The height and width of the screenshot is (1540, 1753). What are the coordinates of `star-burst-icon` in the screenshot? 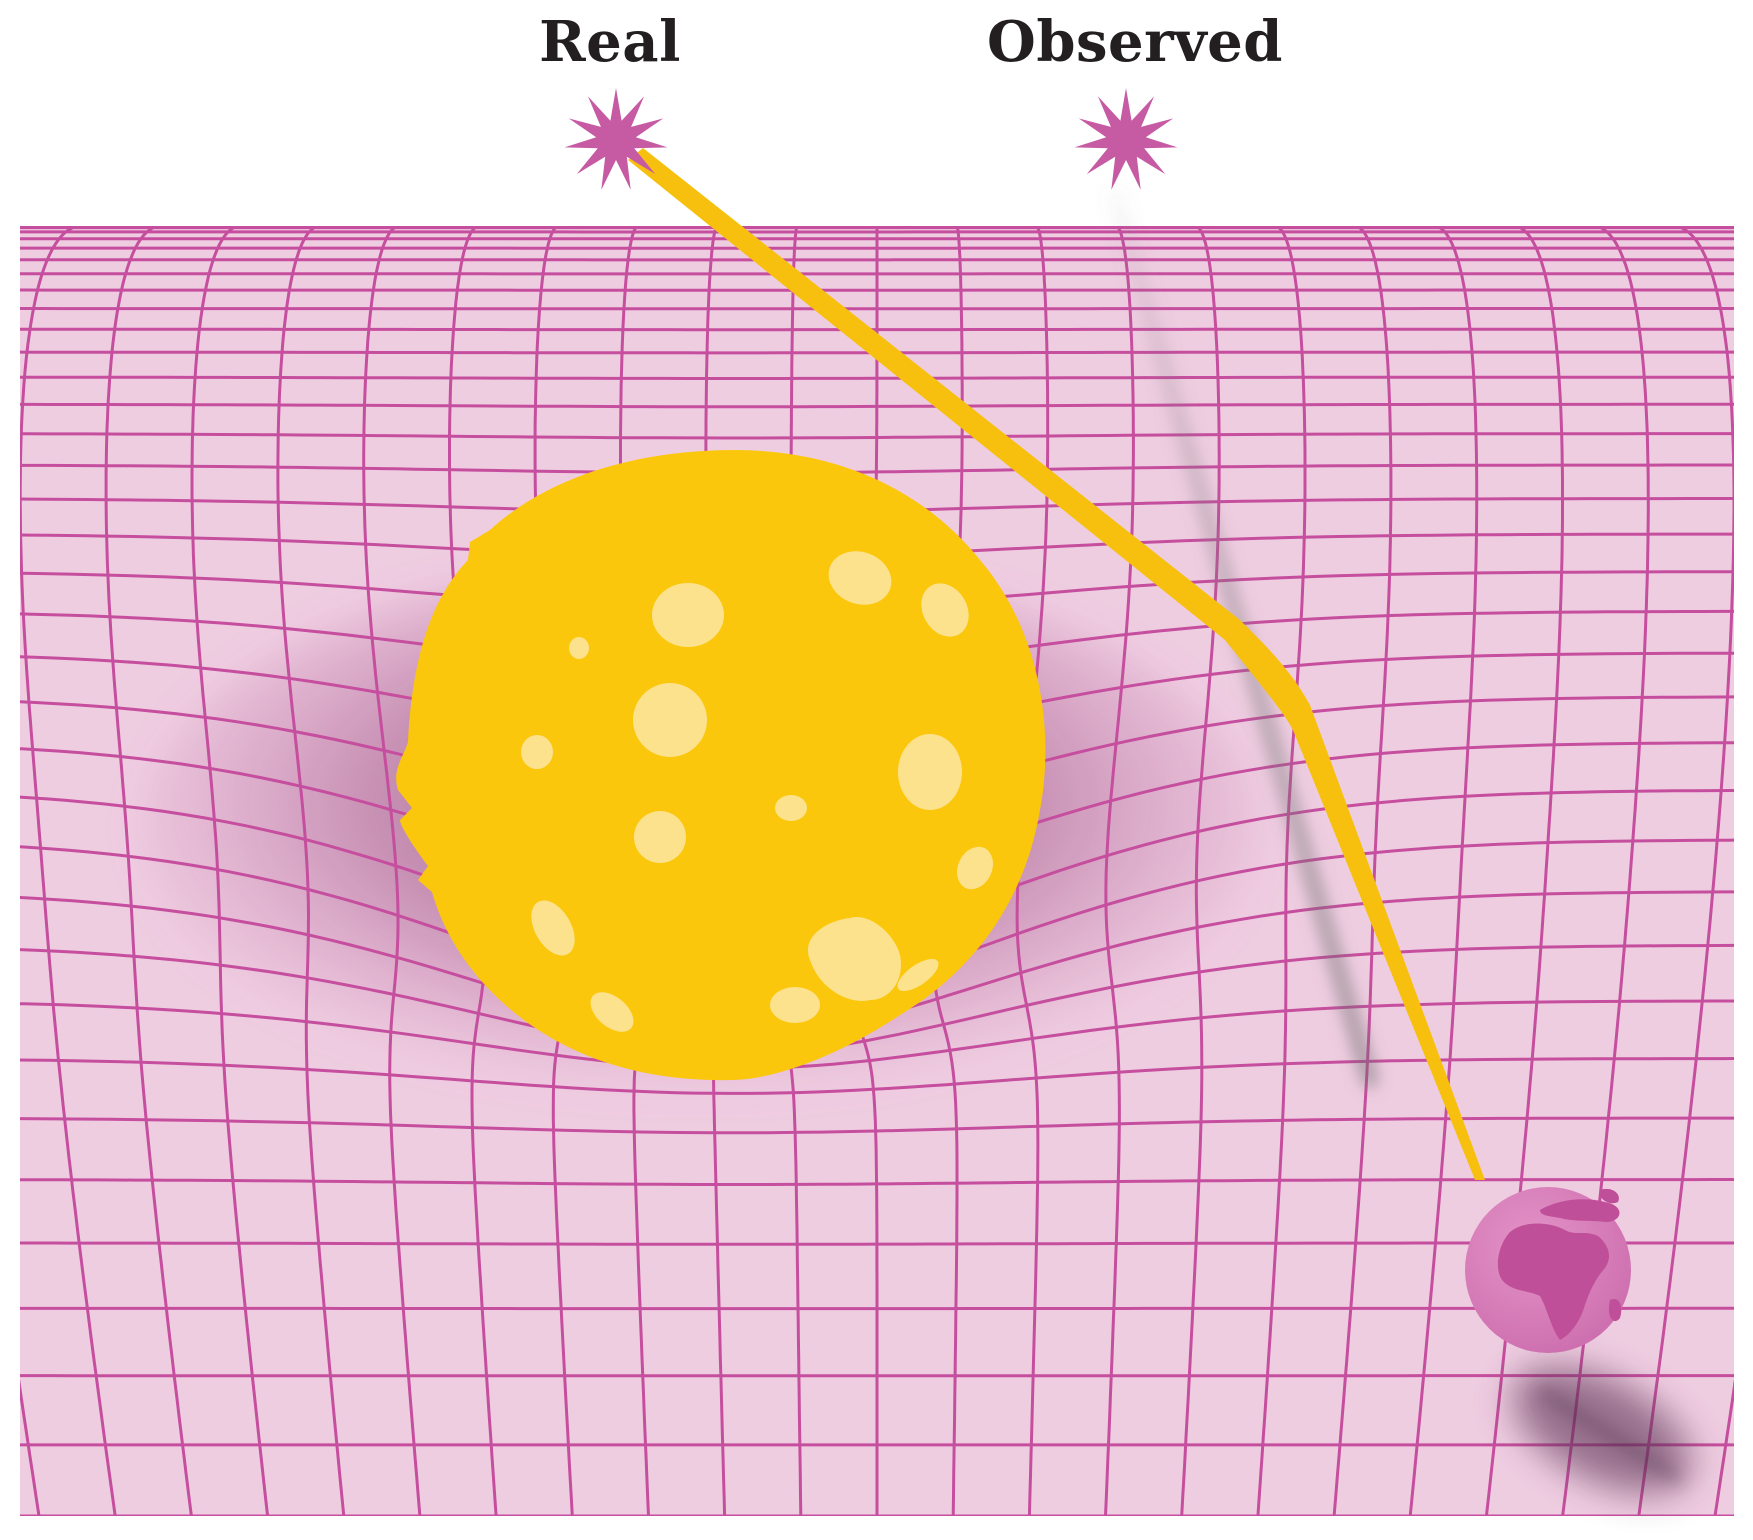 It's located at (1126, 139).